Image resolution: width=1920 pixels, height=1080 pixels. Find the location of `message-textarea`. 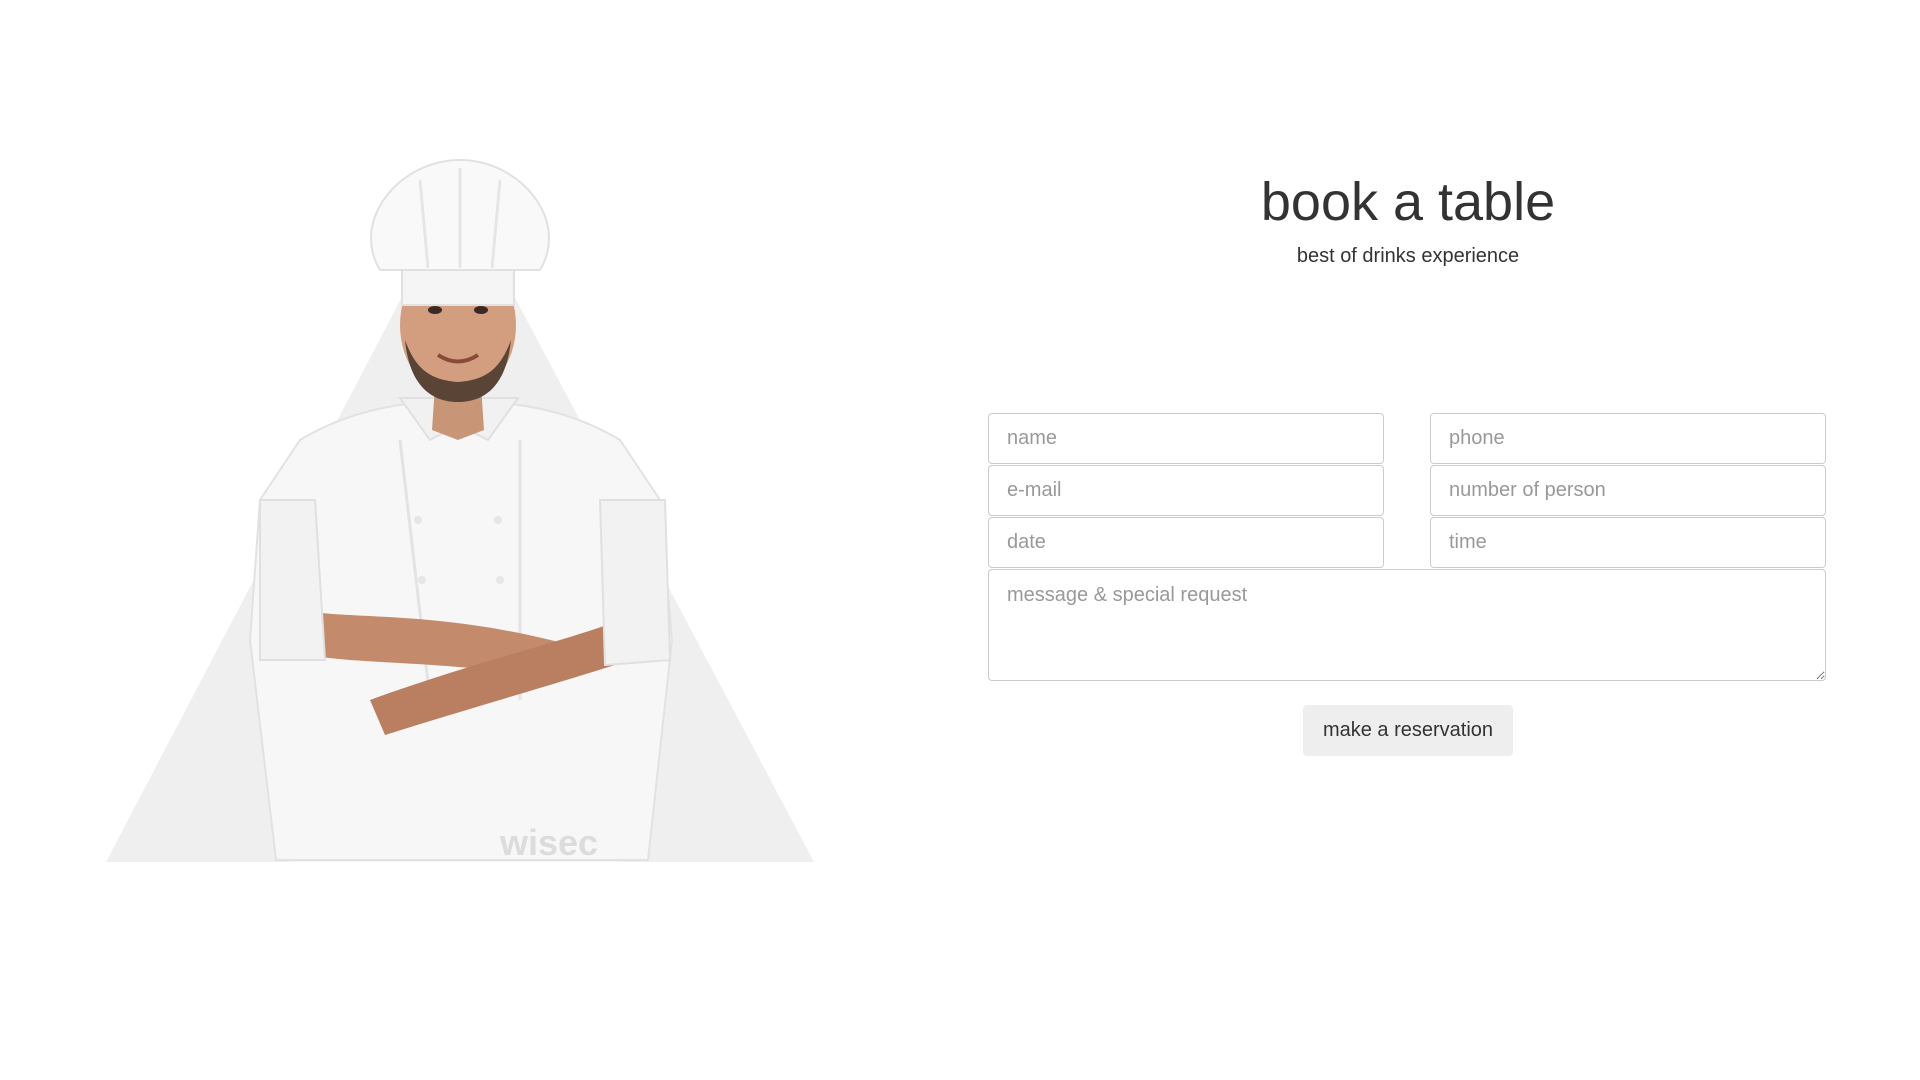

message-textarea is located at coordinates (1407, 624).